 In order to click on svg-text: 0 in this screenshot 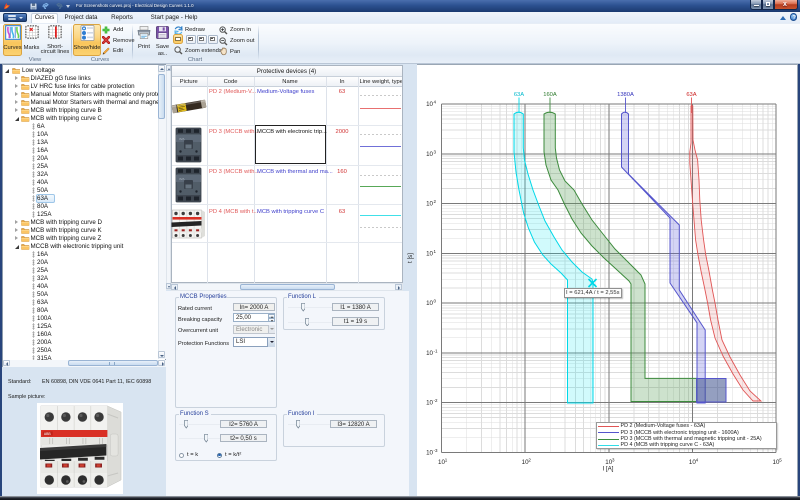, I will do `click(435, 301)`.